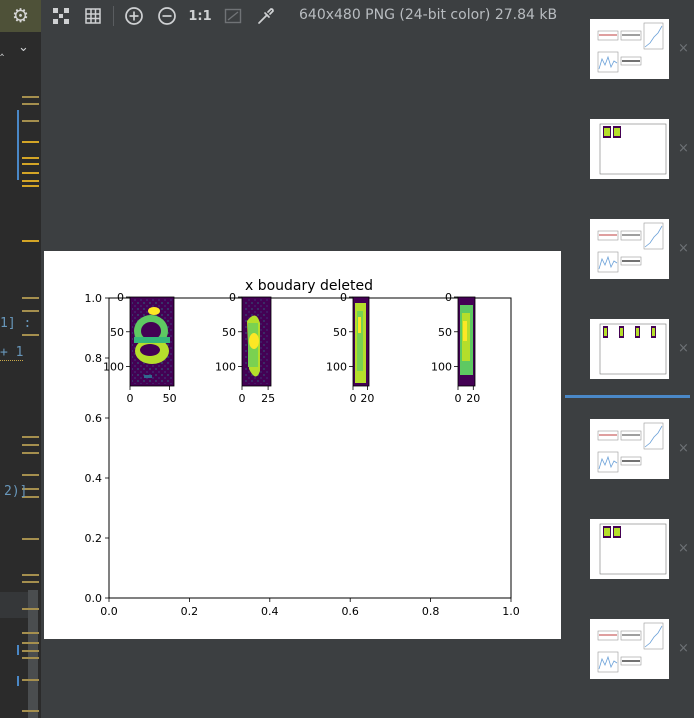 The image size is (694, 718). Describe the element at coordinates (627, 396) in the screenshot. I see `selection-indicator` at that location.